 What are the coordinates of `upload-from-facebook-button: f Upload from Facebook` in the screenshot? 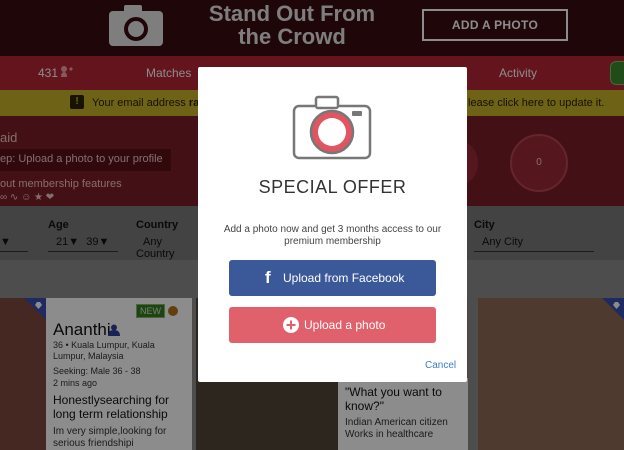 It's located at (332, 278).